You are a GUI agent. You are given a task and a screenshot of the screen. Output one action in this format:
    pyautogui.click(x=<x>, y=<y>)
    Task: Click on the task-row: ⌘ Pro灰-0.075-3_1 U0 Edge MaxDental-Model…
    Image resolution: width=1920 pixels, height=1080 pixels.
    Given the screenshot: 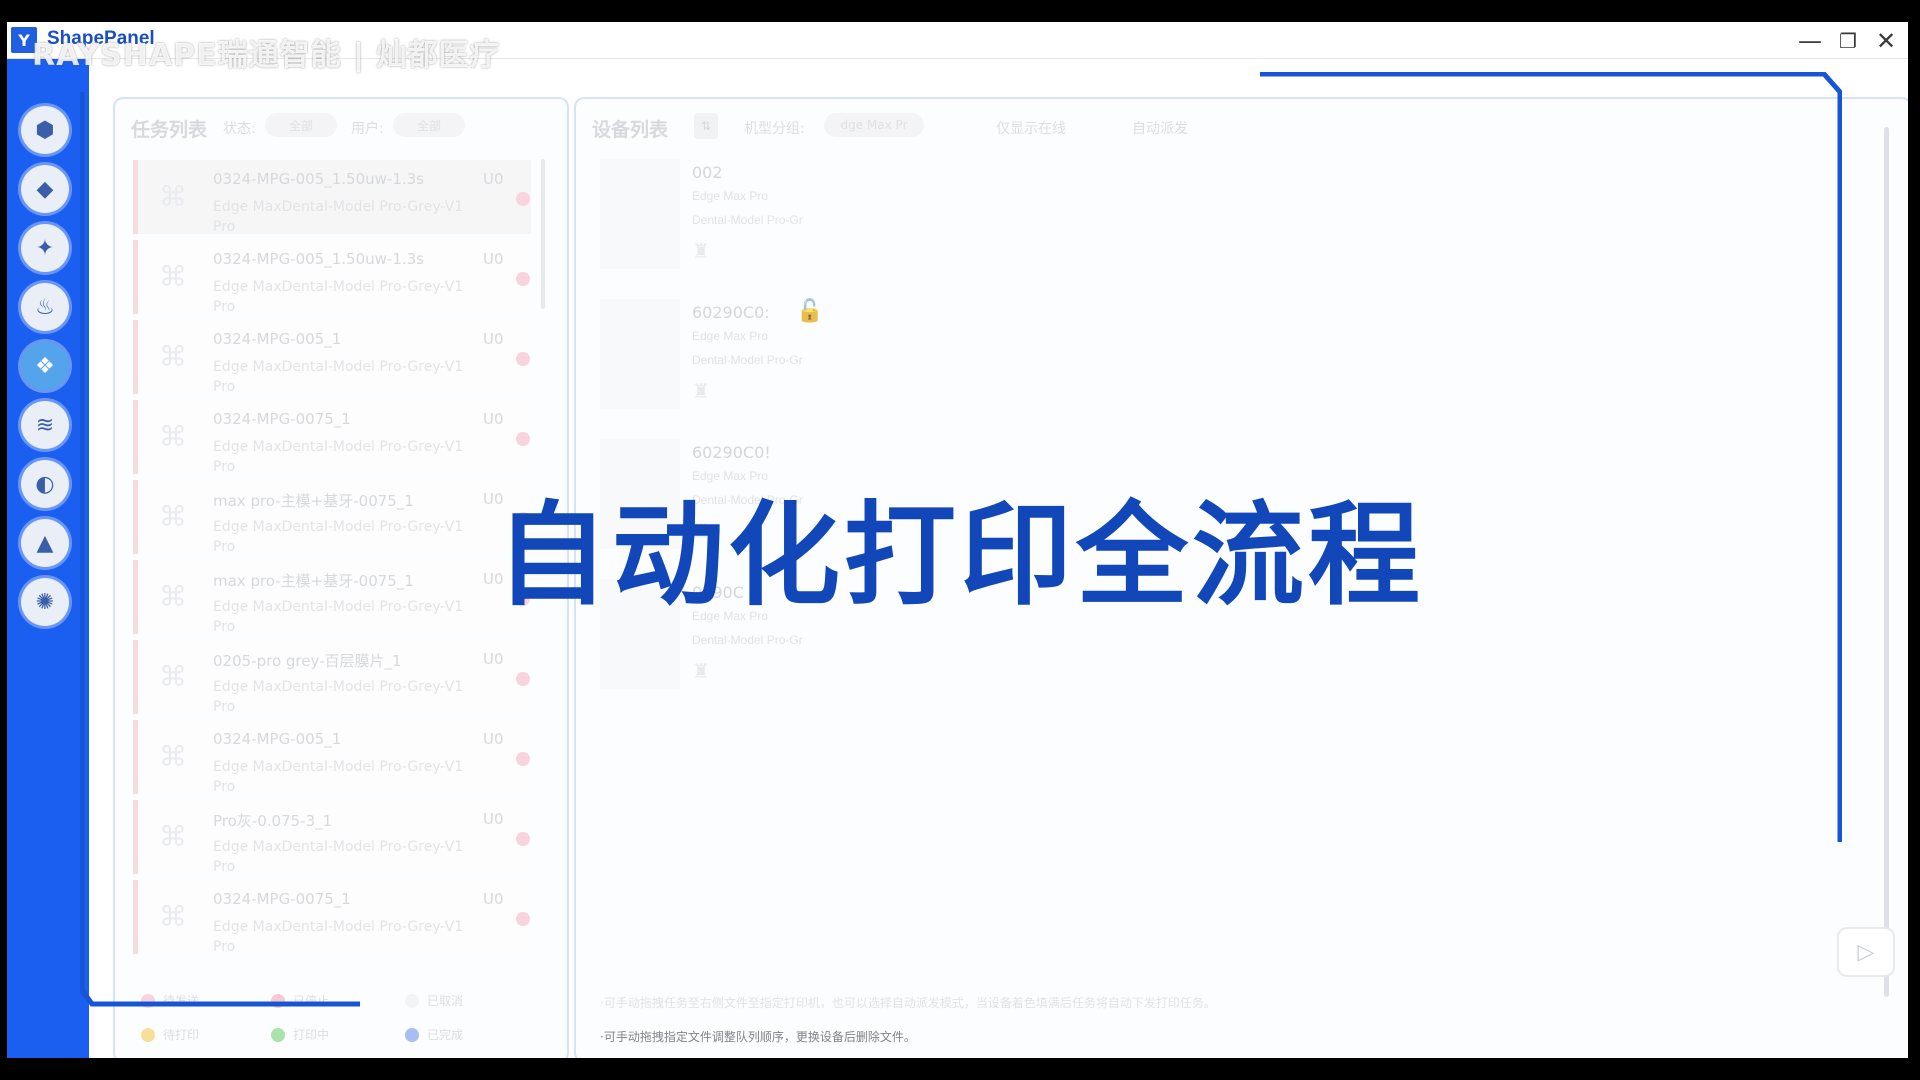 What is the action you would take?
    pyautogui.click(x=332, y=838)
    